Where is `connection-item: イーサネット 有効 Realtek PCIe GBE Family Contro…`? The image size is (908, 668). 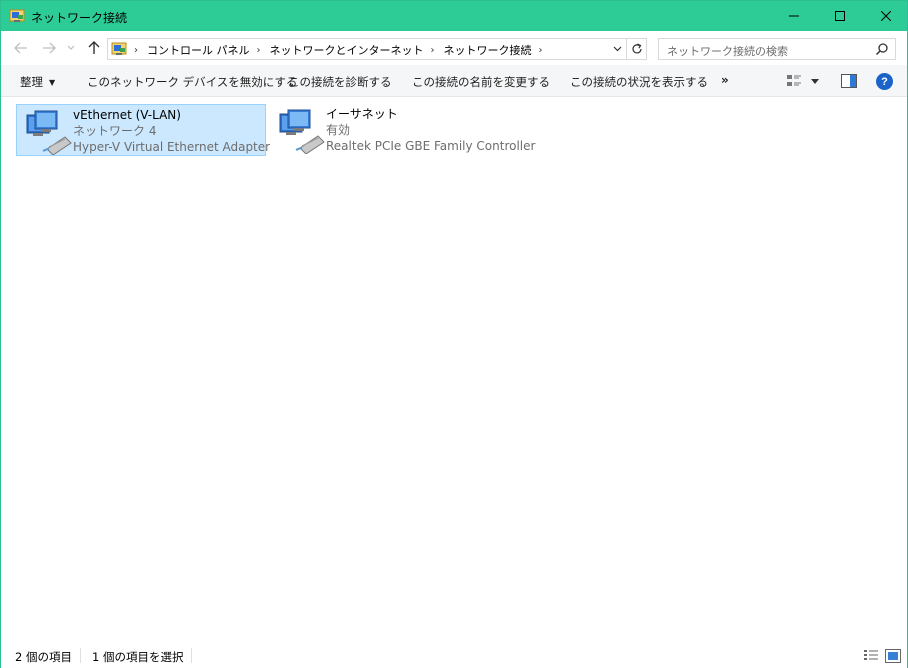
connection-item: イーサネット 有効 Realtek PCIe GBE Family Contro… is located at coordinates (402, 130).